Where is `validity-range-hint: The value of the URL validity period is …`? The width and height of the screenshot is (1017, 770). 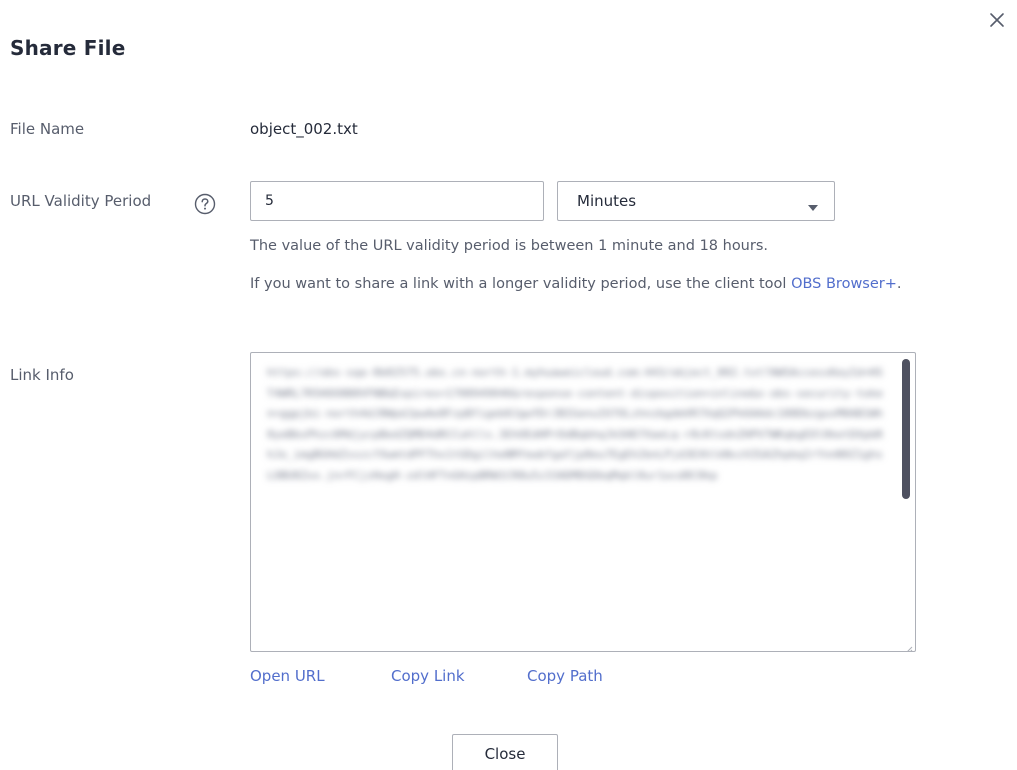 validity-range-hint: The value of the URL validity period is … is located at coordinates (509, 246).